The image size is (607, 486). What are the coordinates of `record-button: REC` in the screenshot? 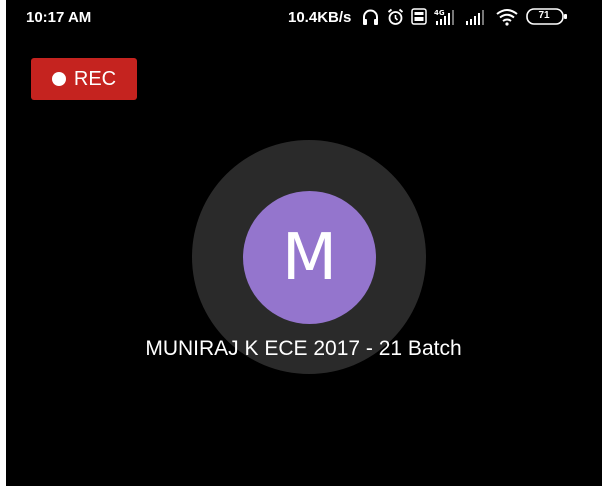 It's located at (84, 79).